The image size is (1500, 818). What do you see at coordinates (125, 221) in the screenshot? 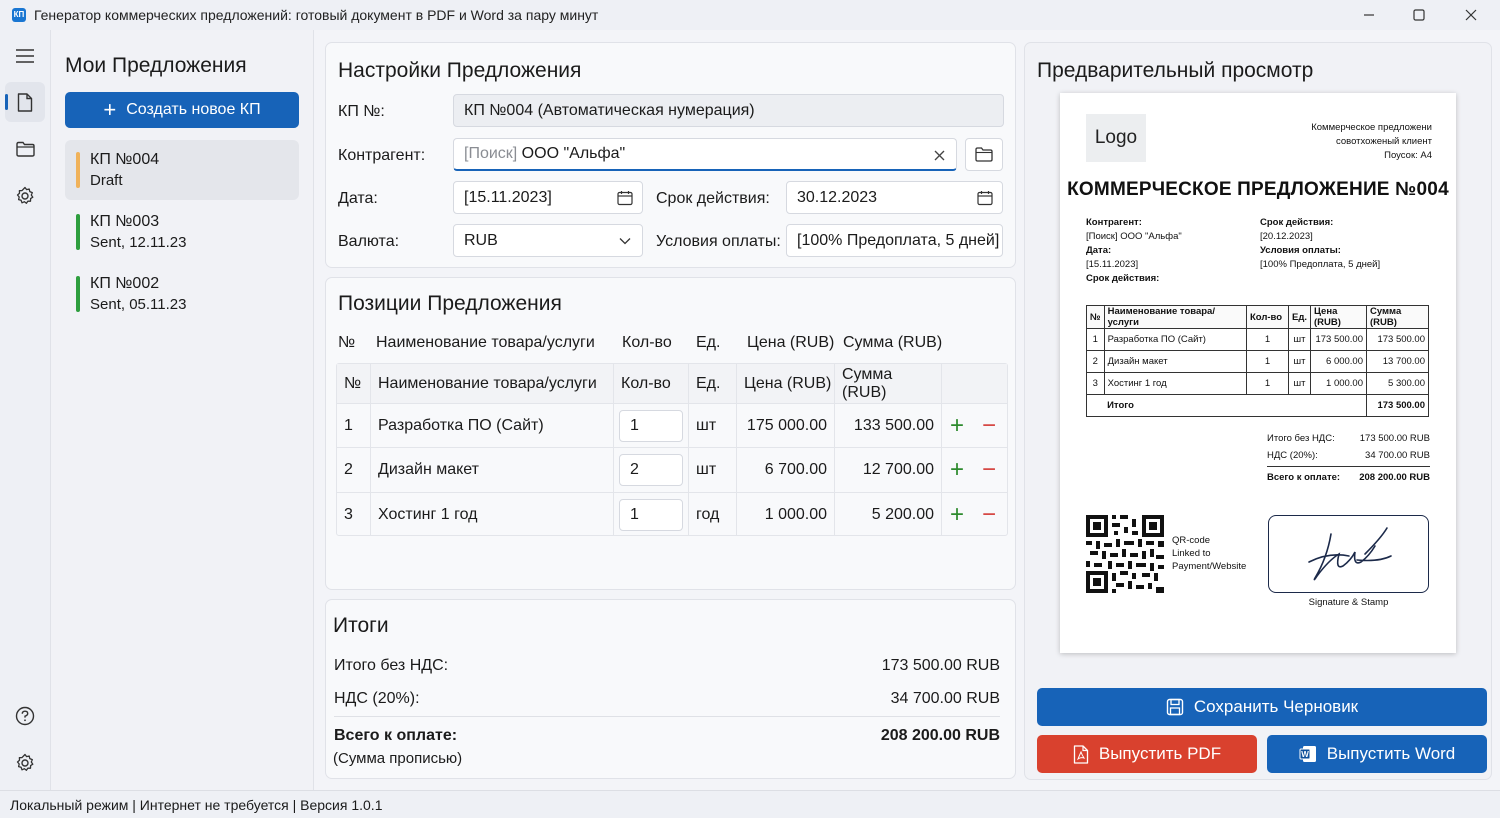
I see `offer-title: КП №003` at bounding box center [125, 221].